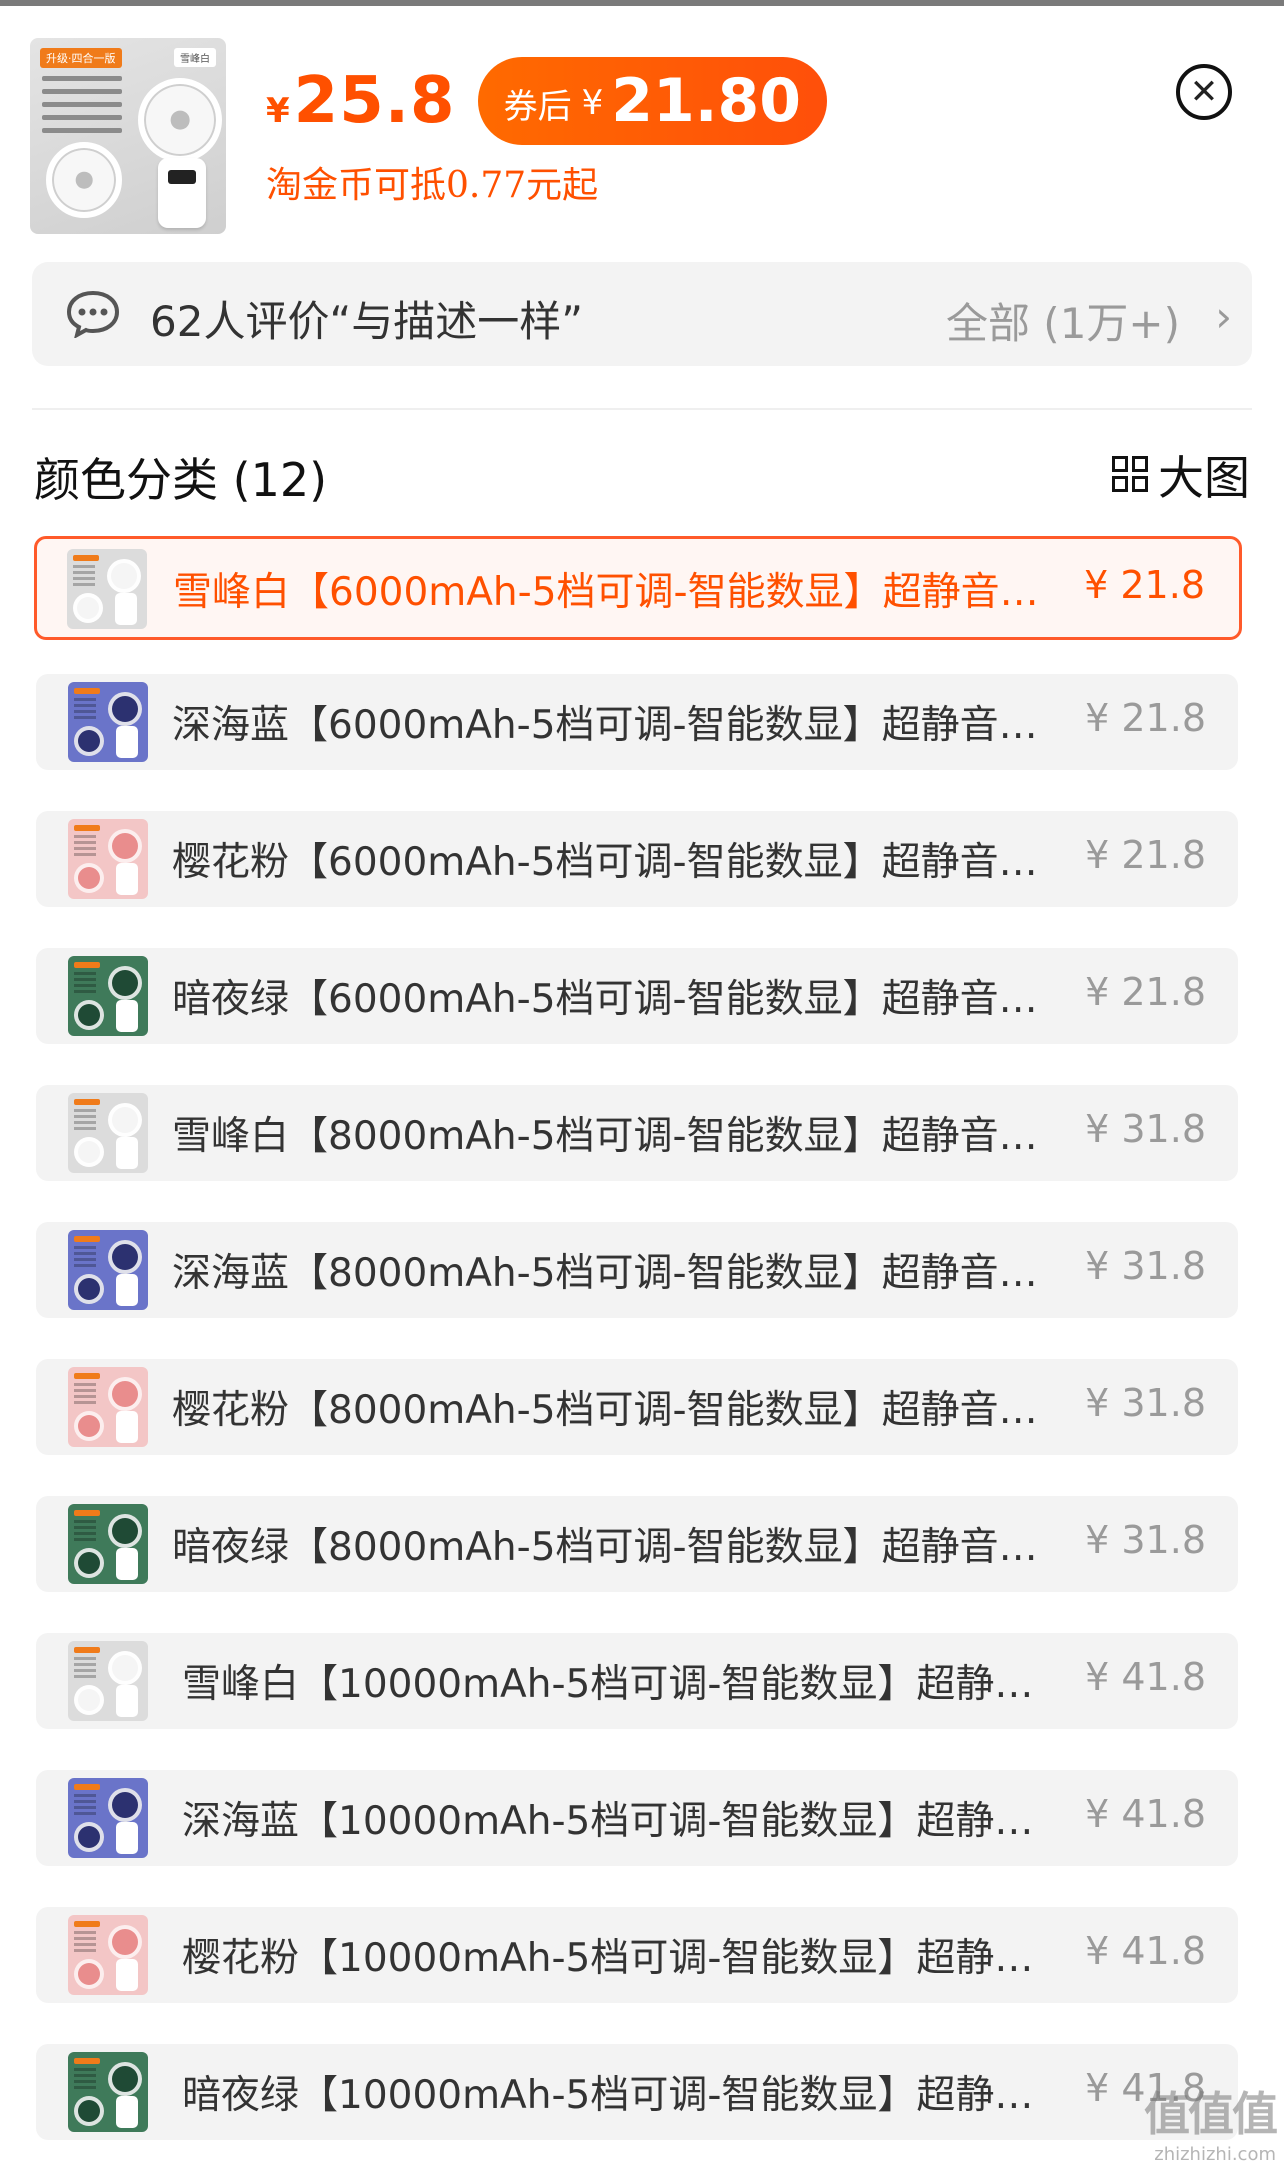 This screenshot has width=1284, height=2165. Describe the element at coordinates (1204, 478) in the screenshot. I see `big-picture-label: 大图` at that location.